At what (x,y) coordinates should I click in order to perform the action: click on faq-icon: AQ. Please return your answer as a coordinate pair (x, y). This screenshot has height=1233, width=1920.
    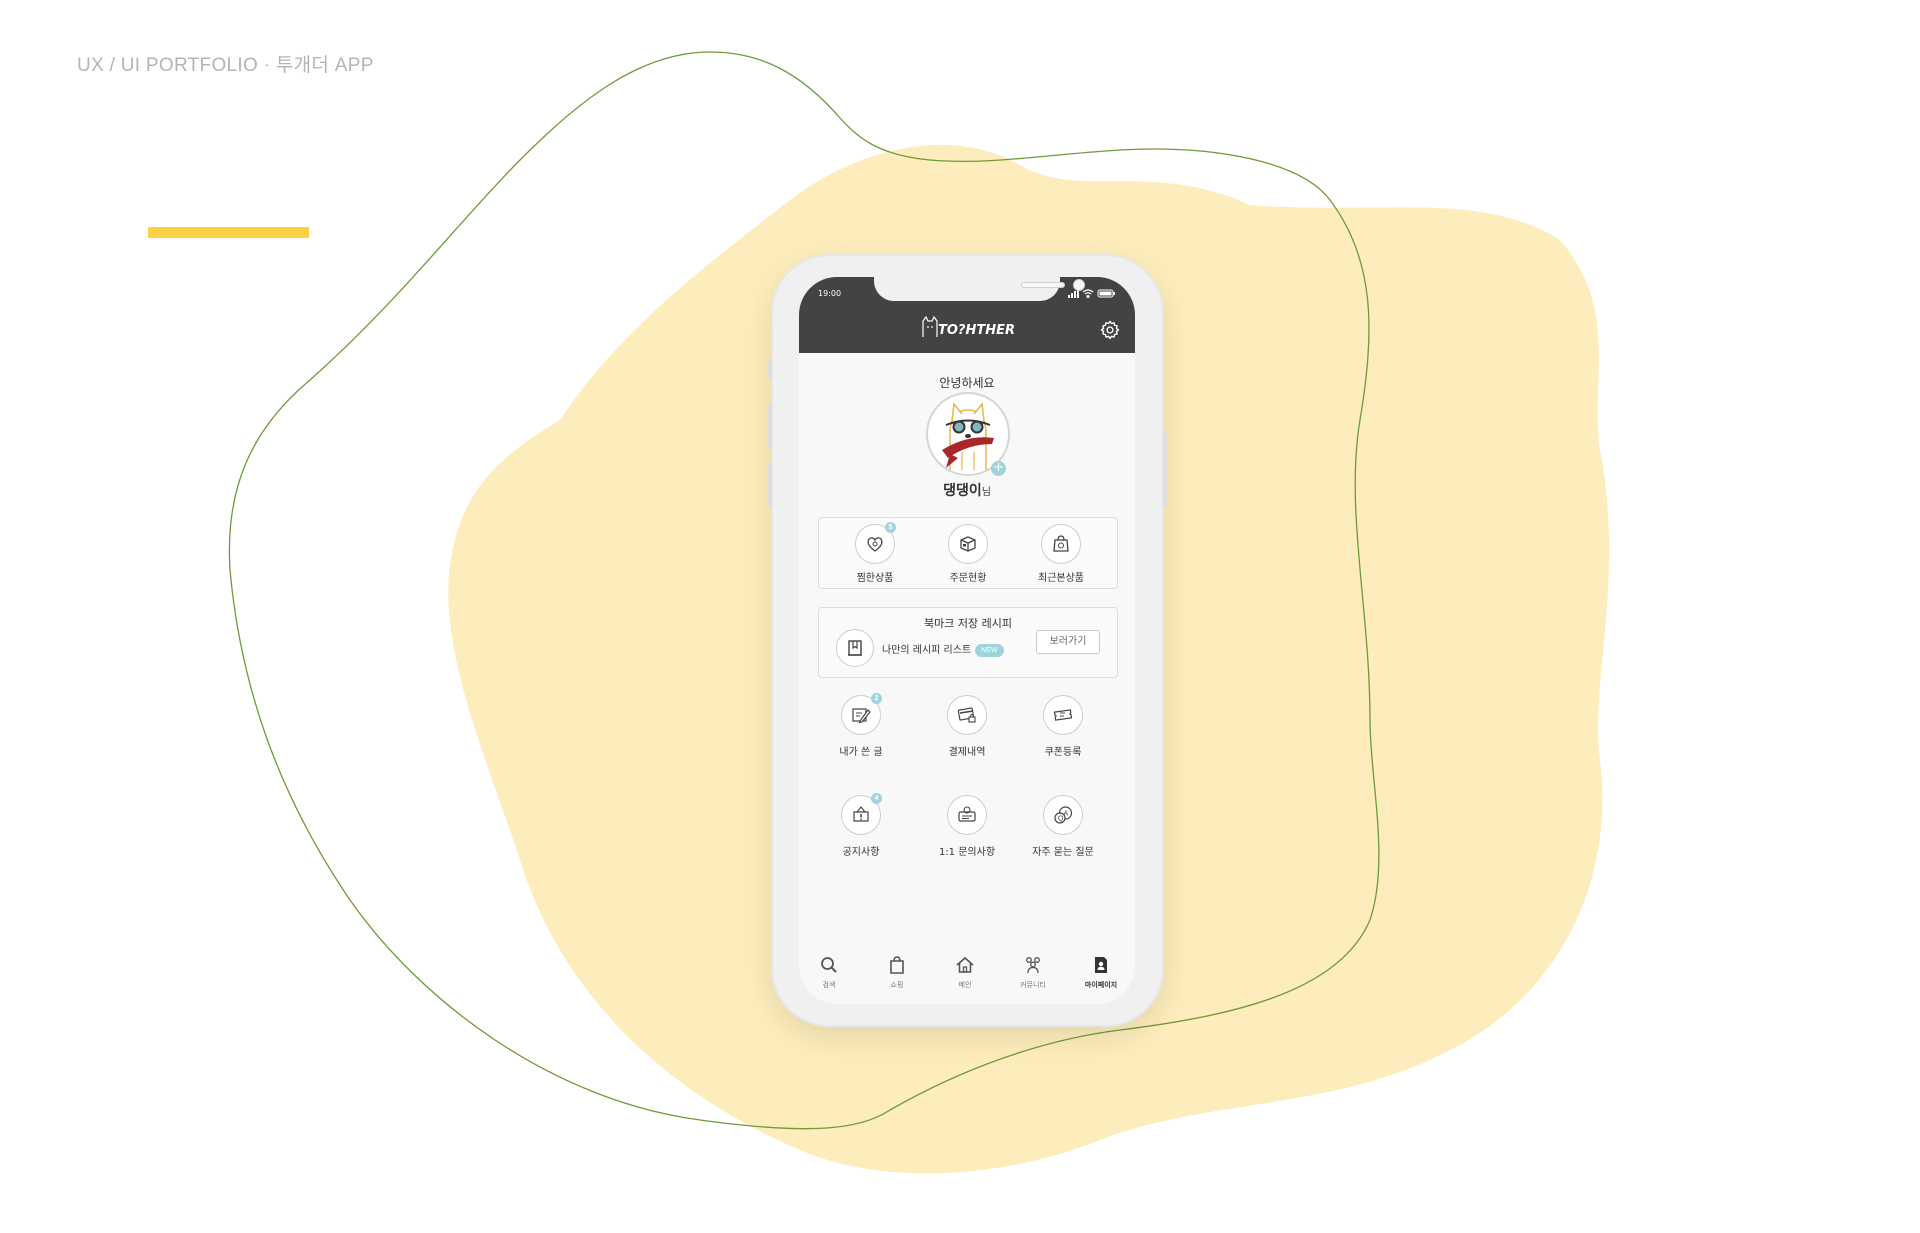
    Looking at the image, I should click on (1063, 815).